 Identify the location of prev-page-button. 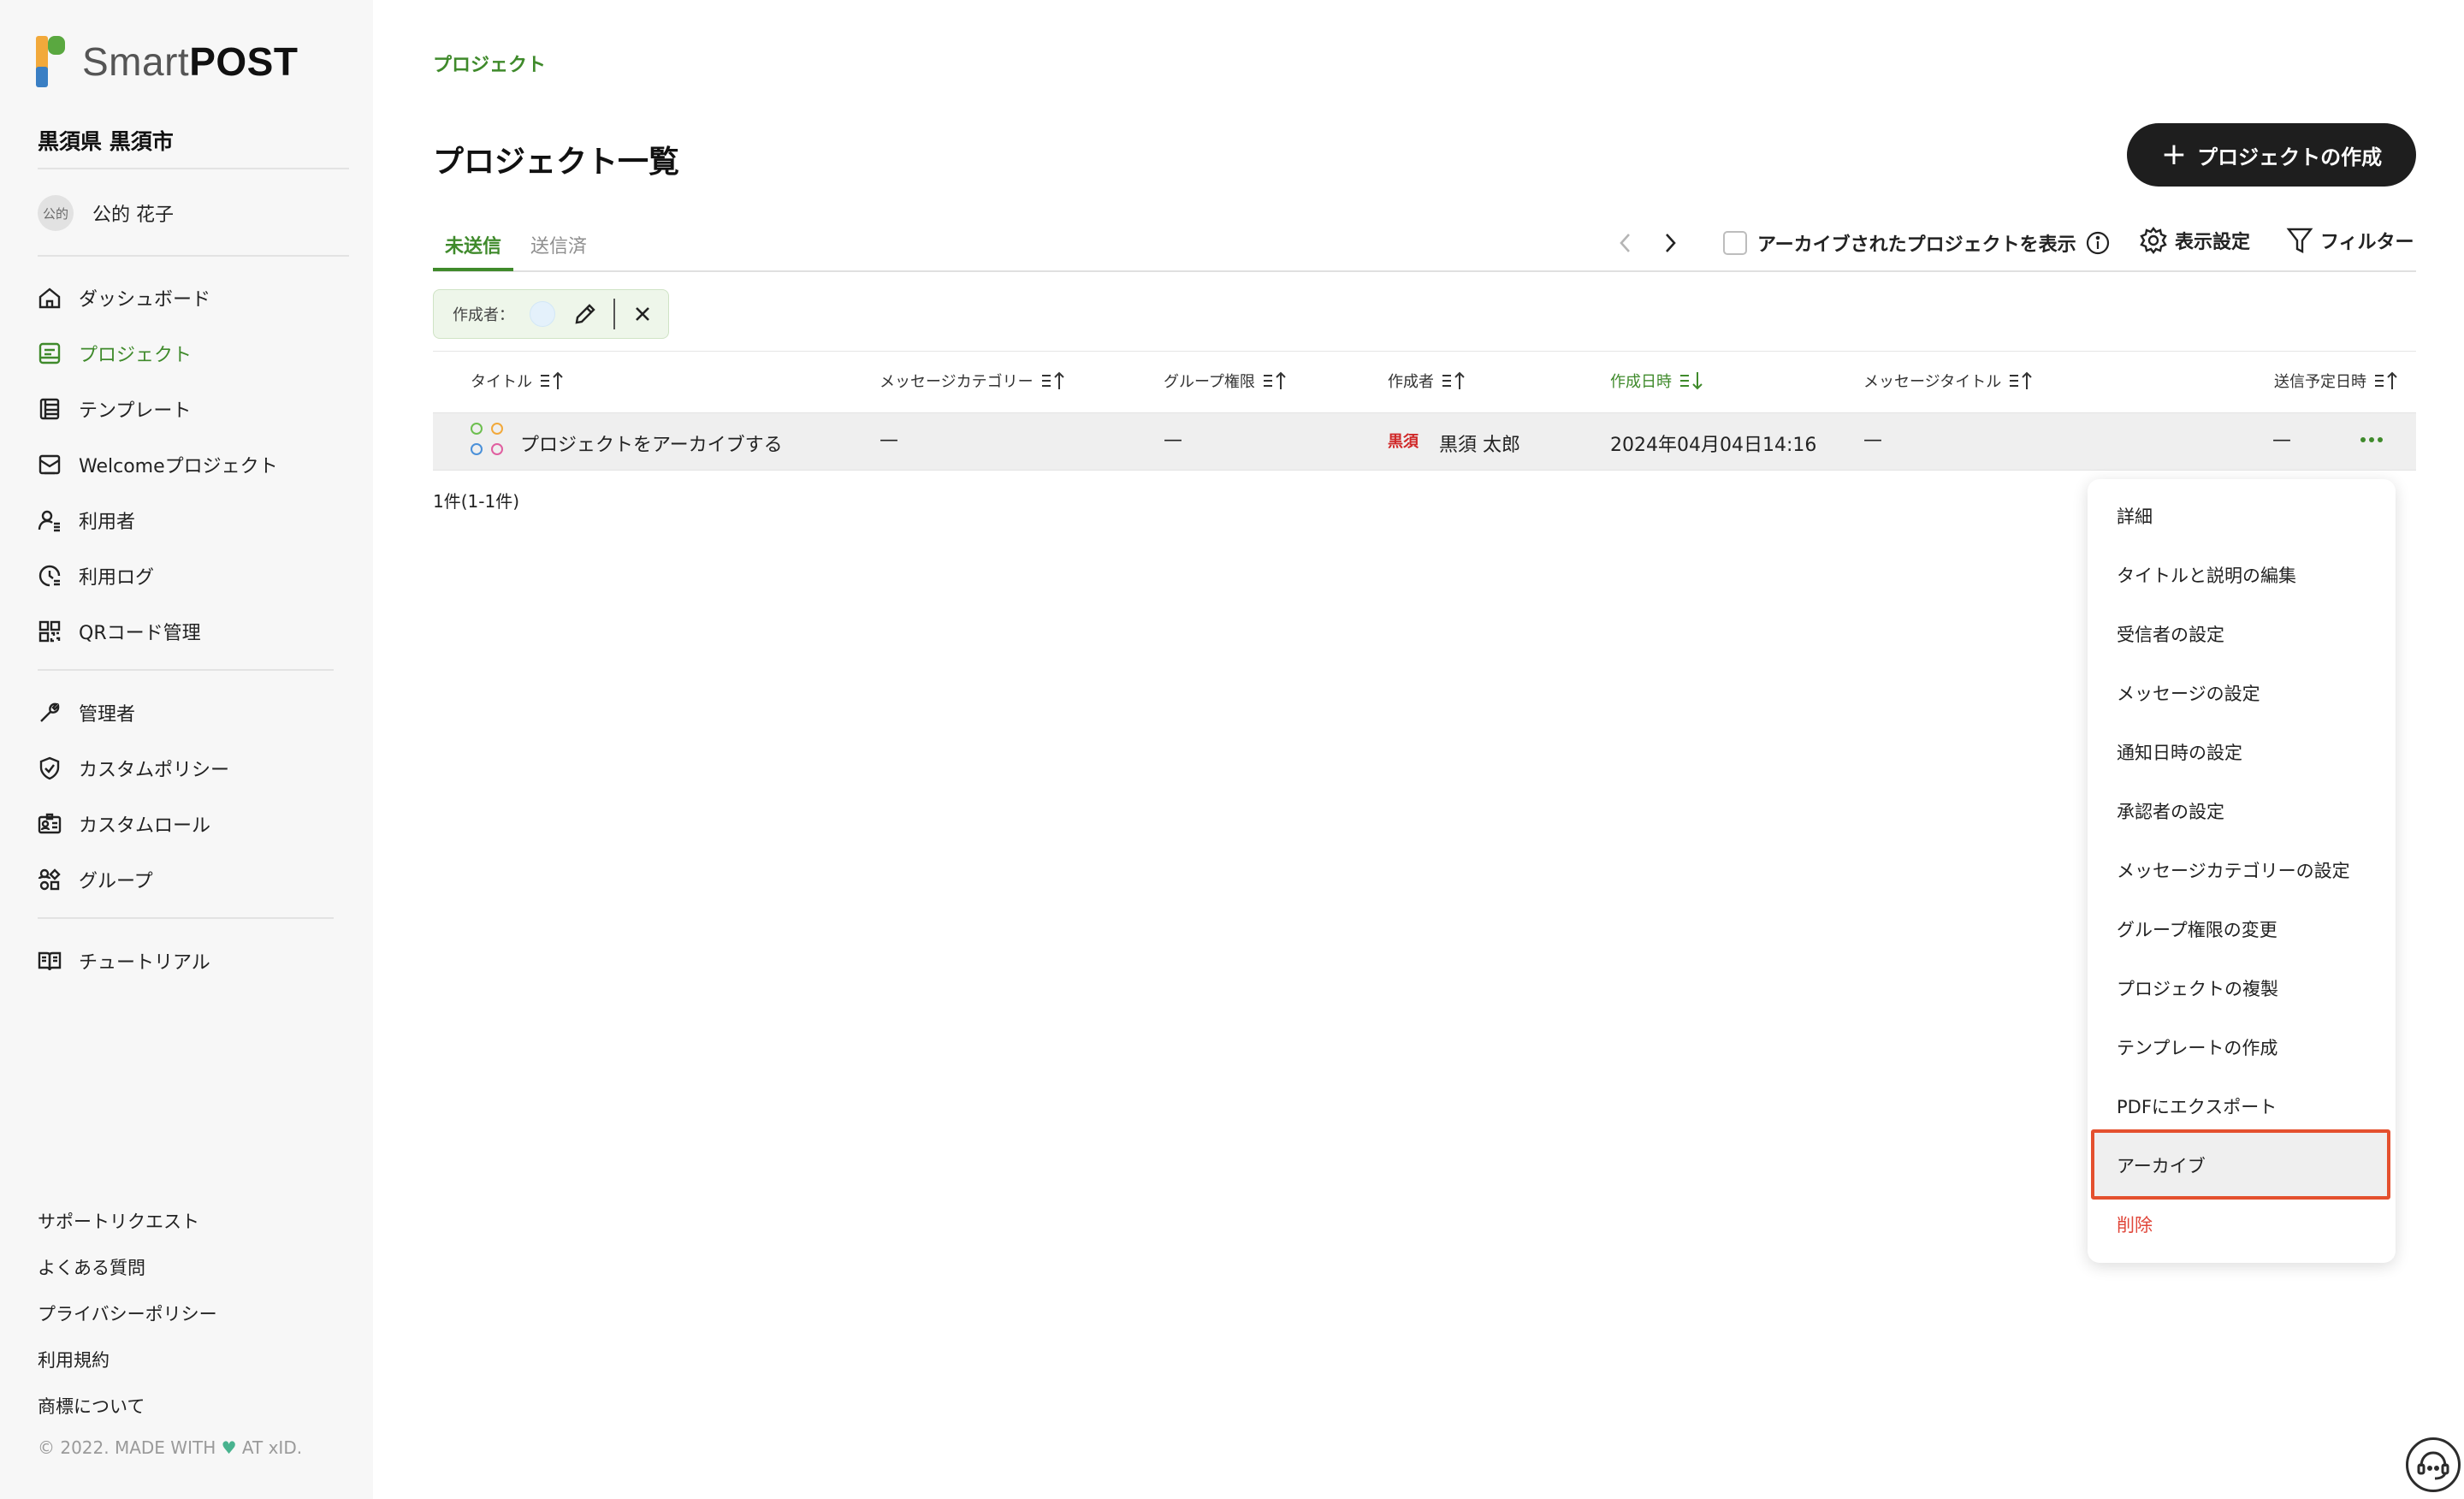
(1625, 243).